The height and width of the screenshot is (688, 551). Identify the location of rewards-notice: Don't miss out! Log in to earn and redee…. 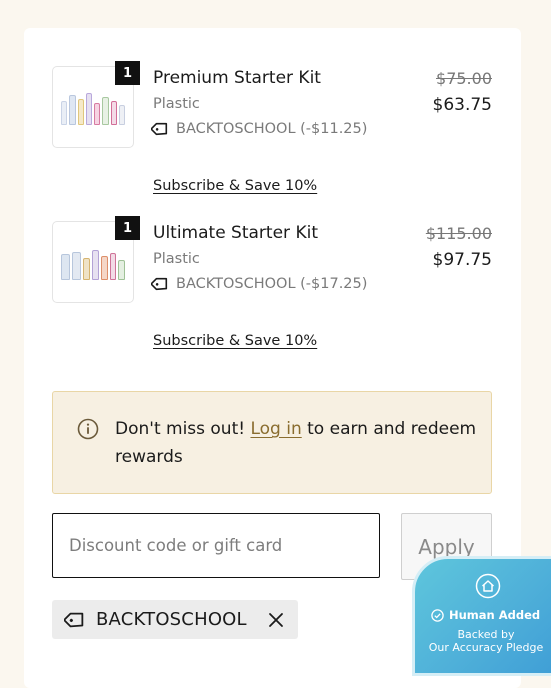
(272, 442).